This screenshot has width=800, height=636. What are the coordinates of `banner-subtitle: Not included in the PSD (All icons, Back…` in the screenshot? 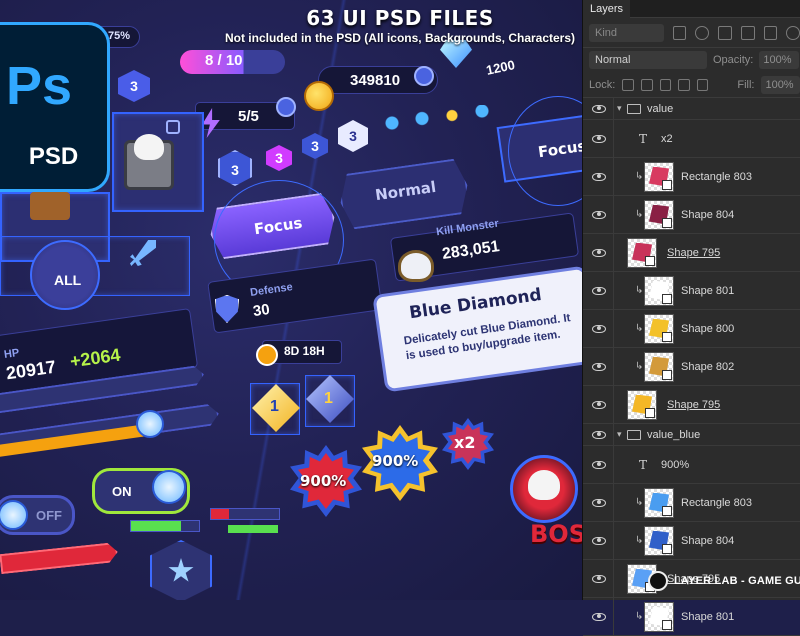 It's located at (400, 38).